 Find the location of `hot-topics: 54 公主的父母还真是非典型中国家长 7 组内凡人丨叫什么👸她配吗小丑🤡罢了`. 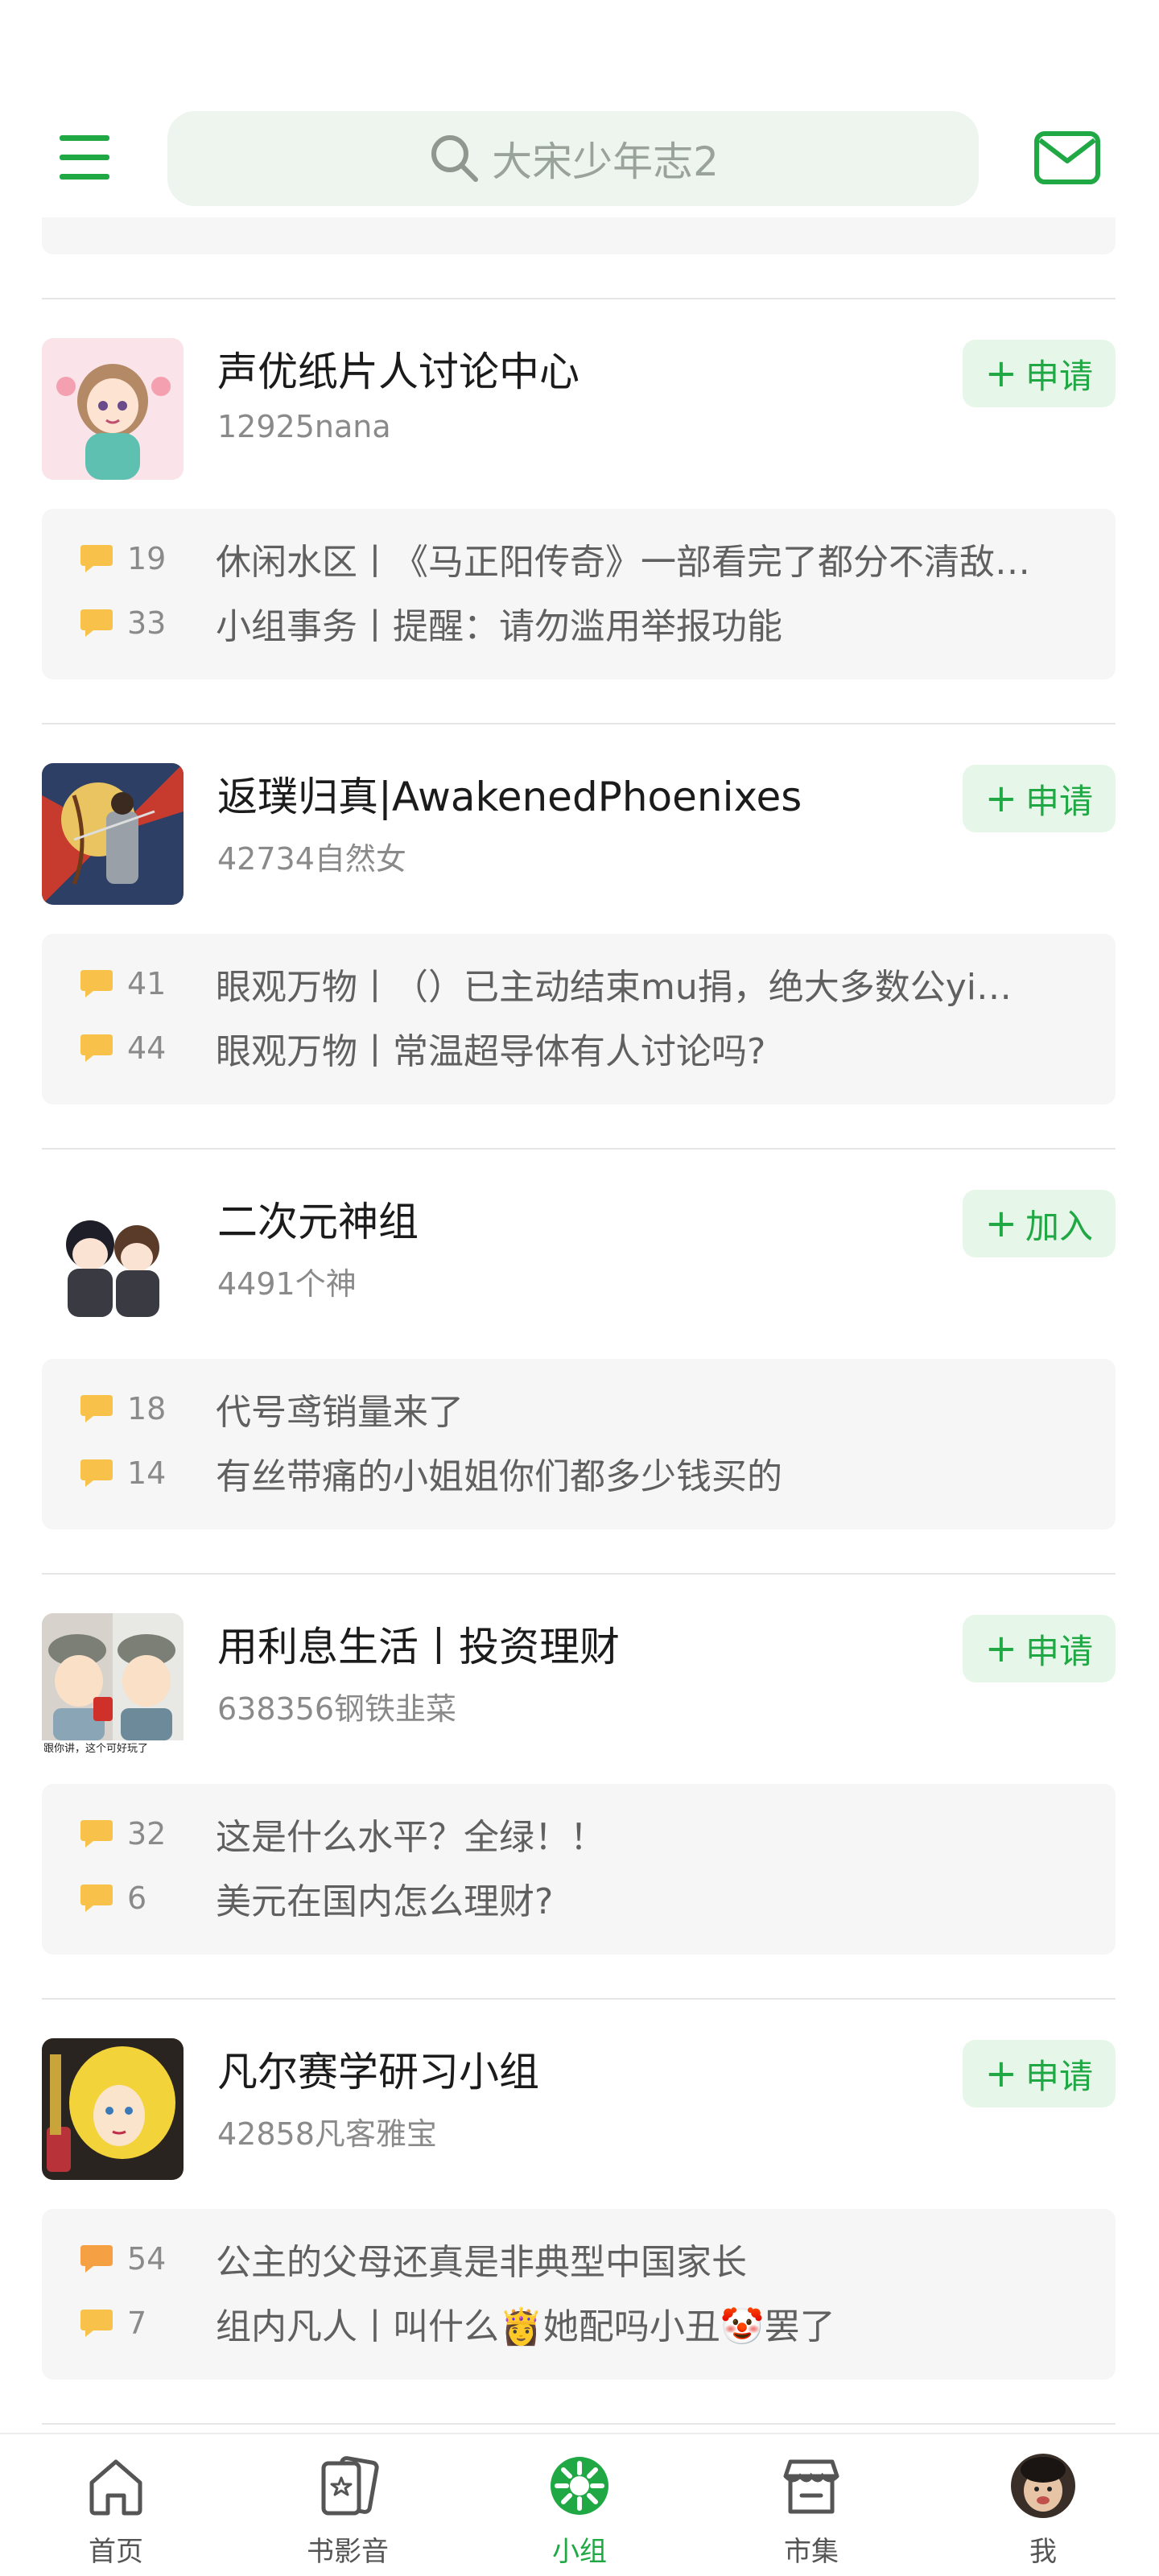

hot-topics: 54 公主的父母还真是非典型中国家长 7 组内凡人丨叫什么👸她配吗小丑🤡罢了 is located at coordinates (579, 2294).